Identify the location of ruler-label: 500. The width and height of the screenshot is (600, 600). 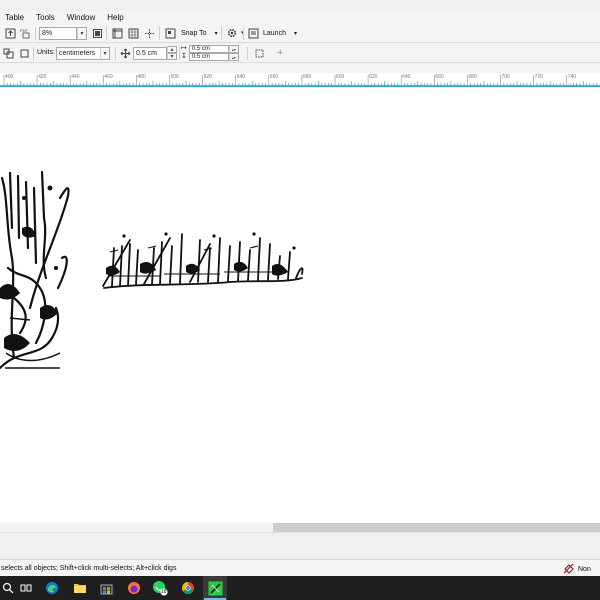
(174, 77).